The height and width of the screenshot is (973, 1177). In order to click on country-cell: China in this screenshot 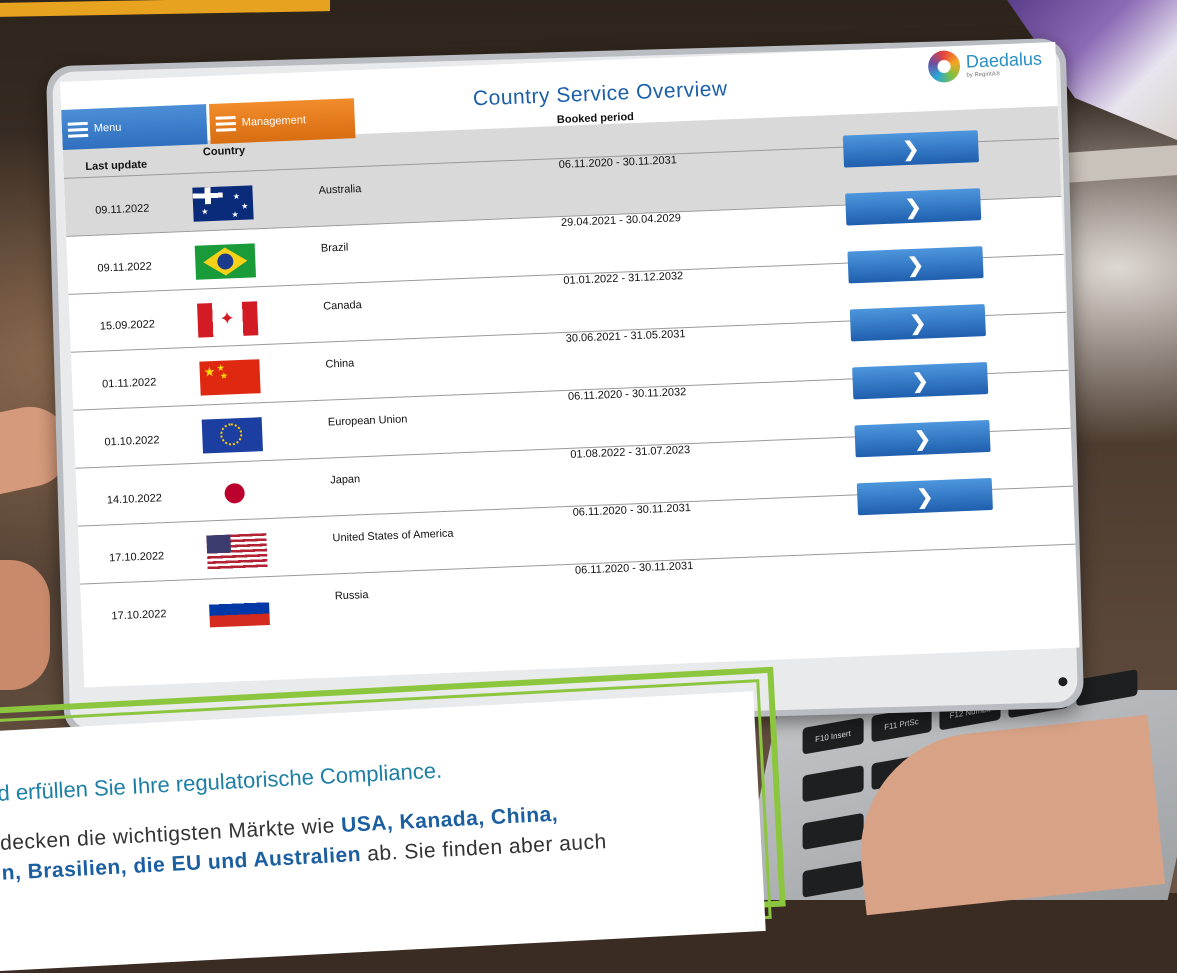, I will do `click(340, 364)`.